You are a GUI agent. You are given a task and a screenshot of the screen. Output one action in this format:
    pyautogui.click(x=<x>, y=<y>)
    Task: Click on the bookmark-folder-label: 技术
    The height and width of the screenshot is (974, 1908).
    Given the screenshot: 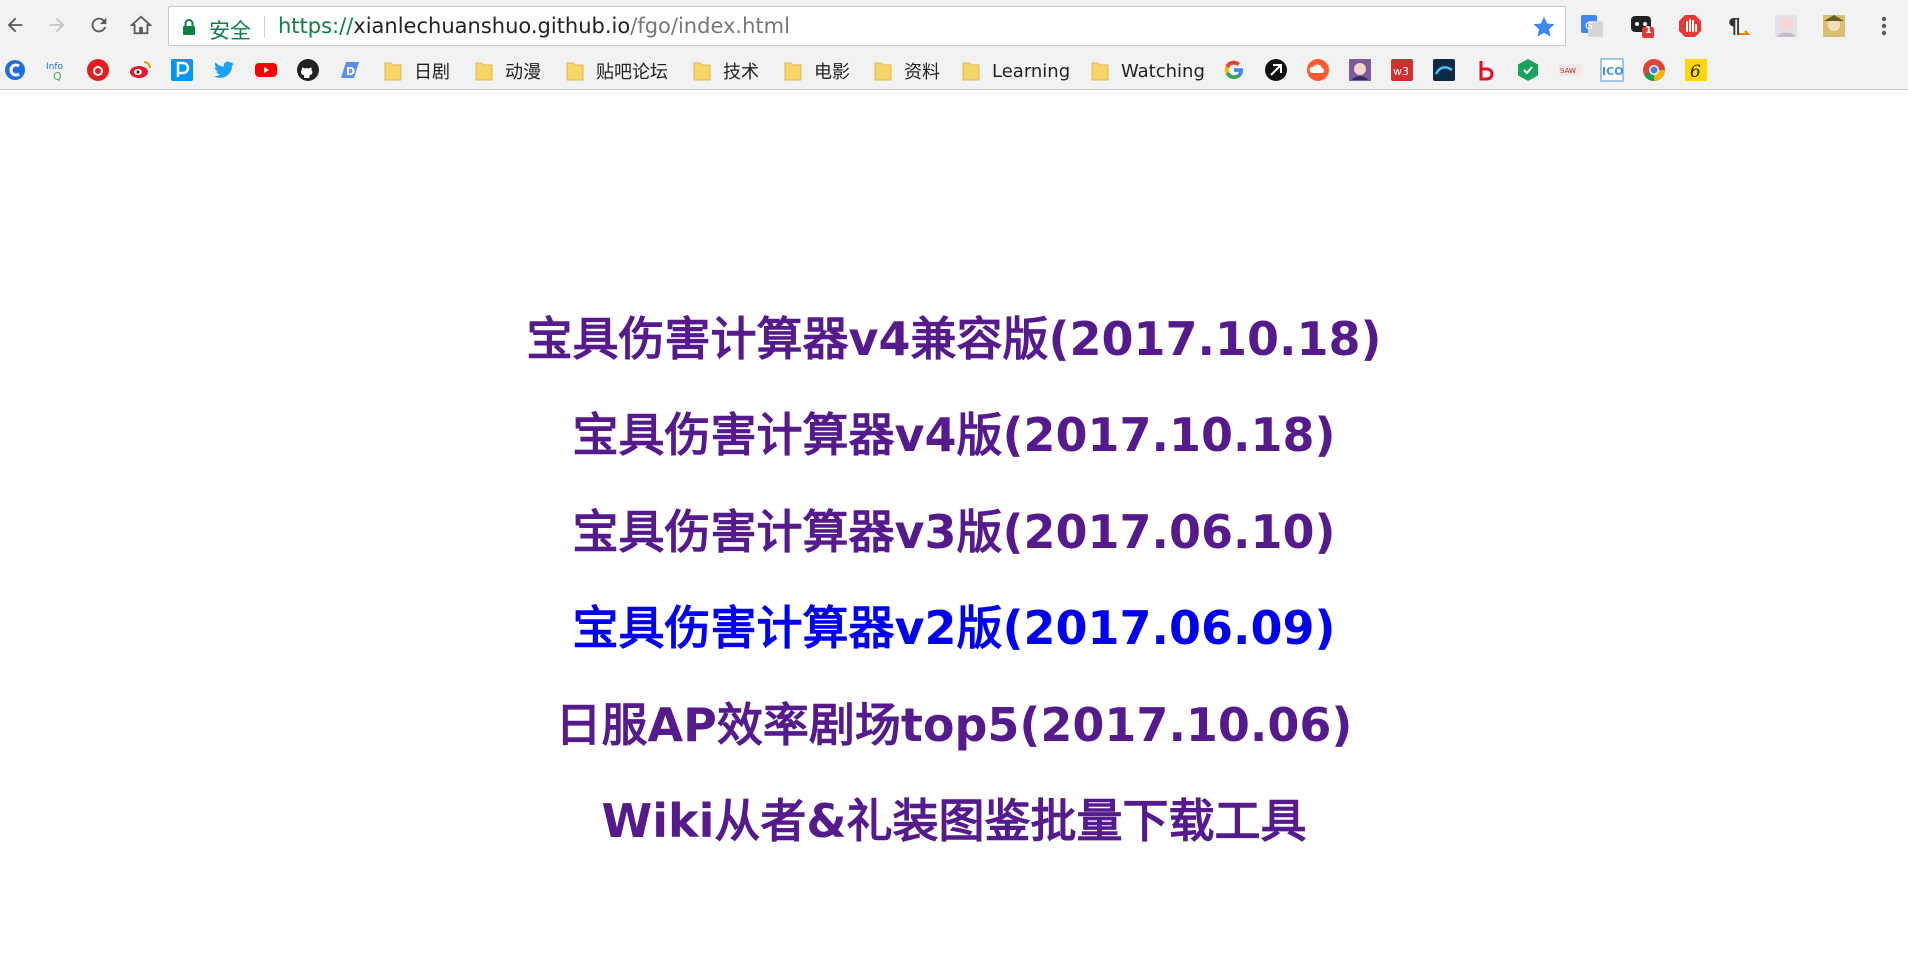 What is the action you would take?
    pyautogui.click(x=741, y=72)
    